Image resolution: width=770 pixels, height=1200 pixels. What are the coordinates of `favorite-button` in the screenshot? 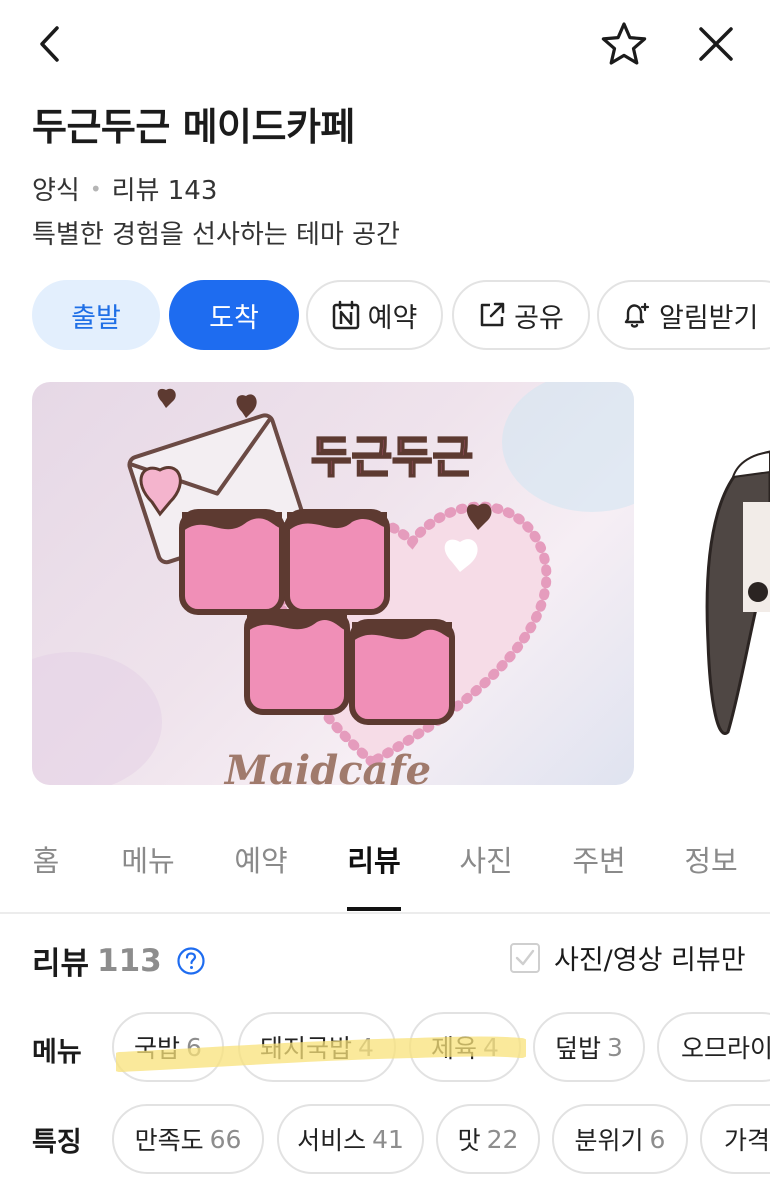 It's located at (624, 44).